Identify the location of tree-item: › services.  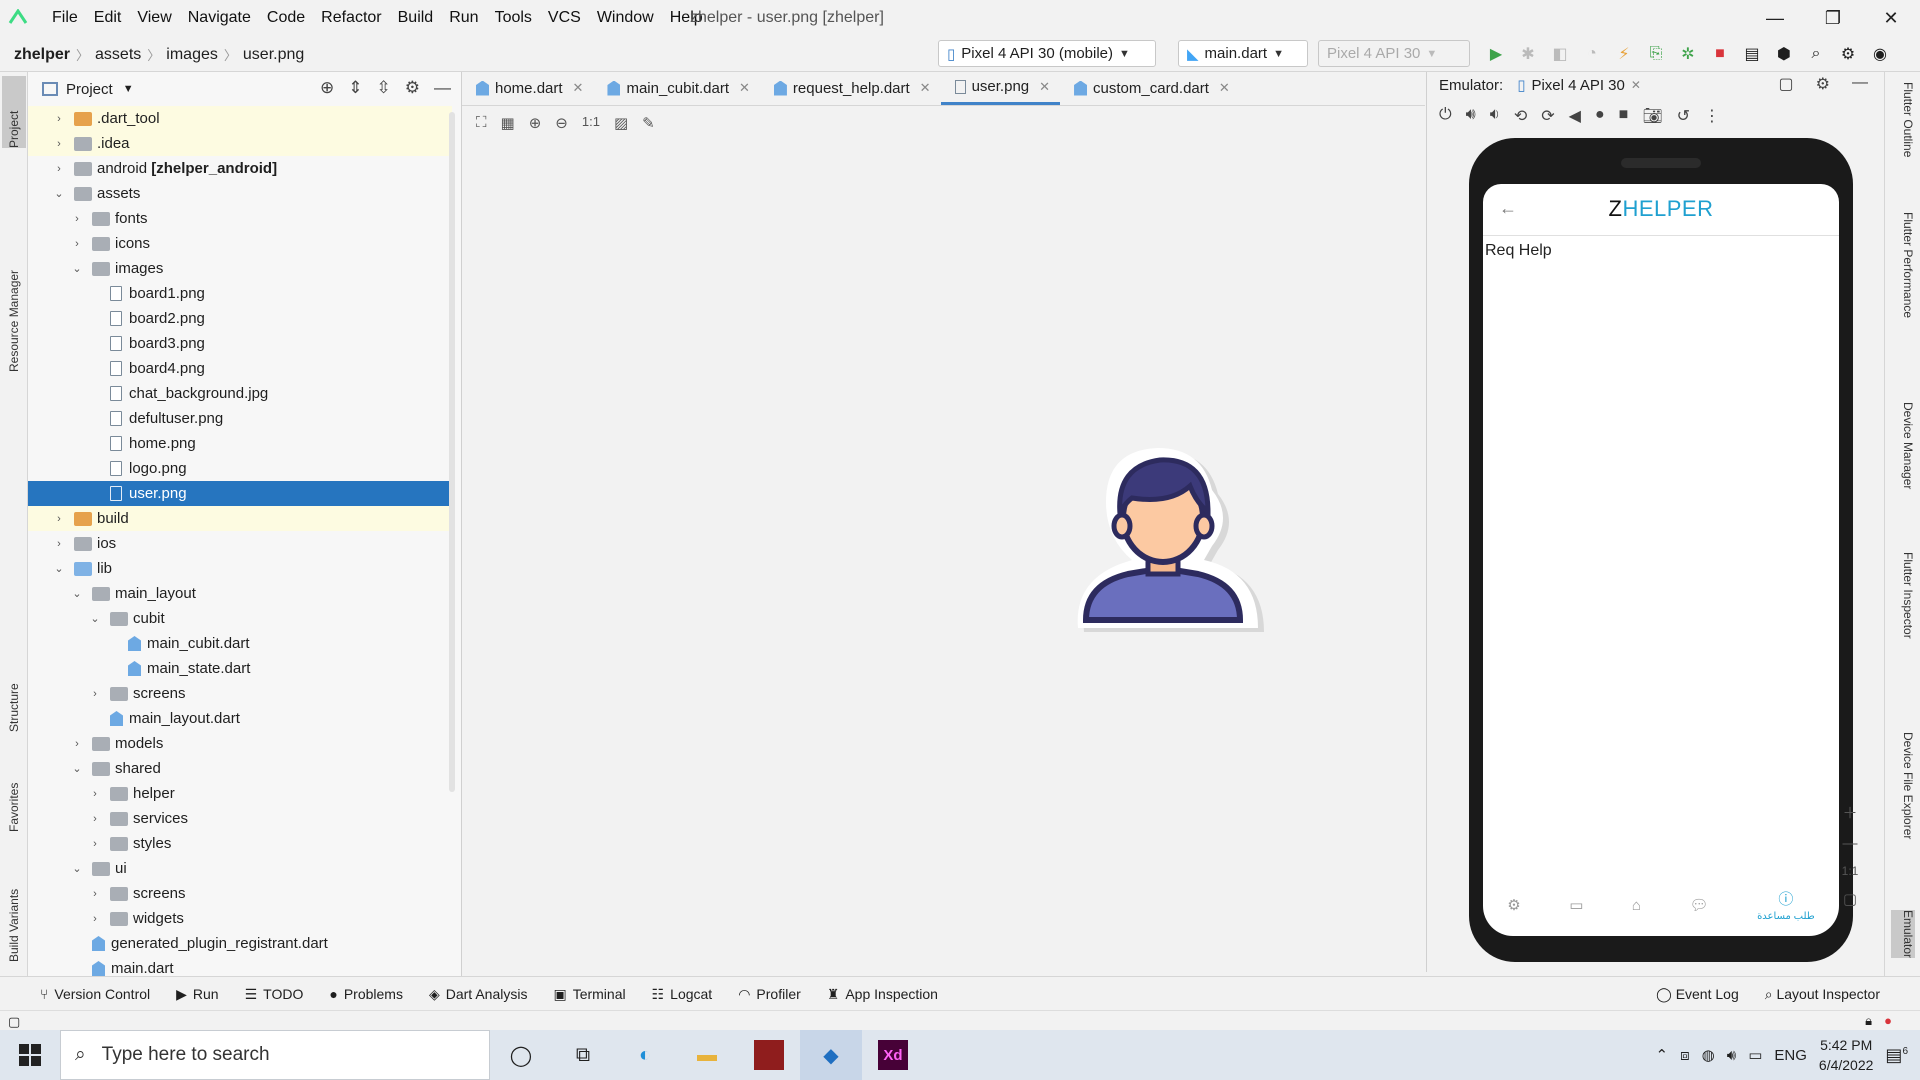
(240, 818).